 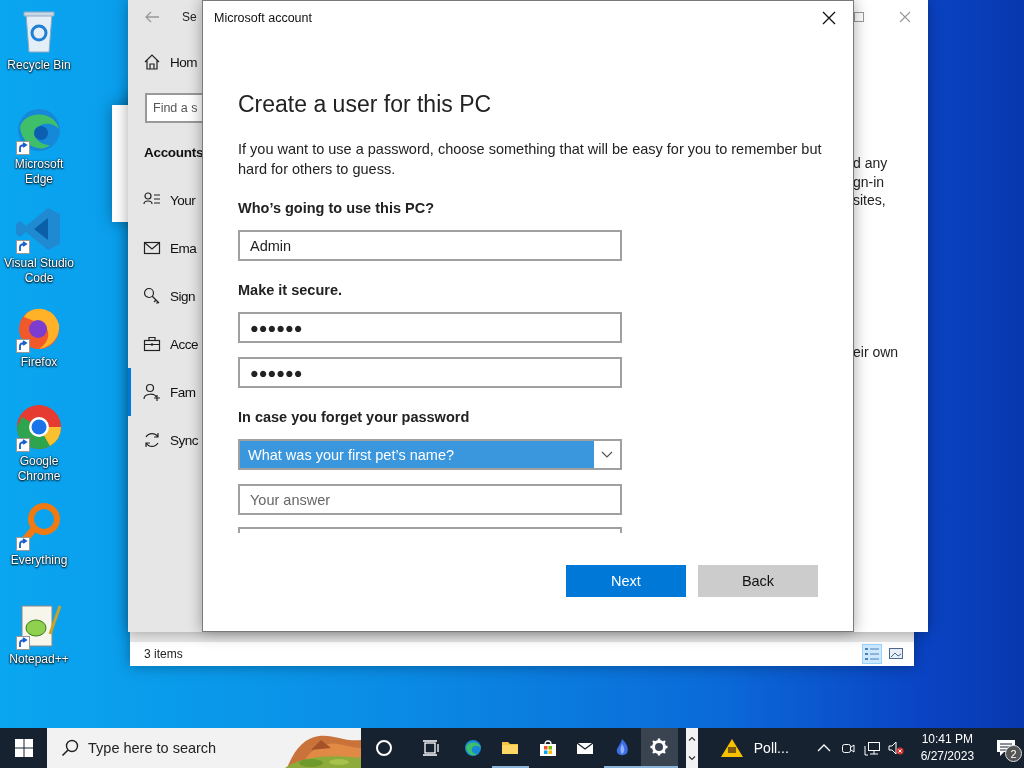 What do you see at coordinates (189, 17) in the screenshot?
I see `window-title: Se` at bounding box center [189, 17].